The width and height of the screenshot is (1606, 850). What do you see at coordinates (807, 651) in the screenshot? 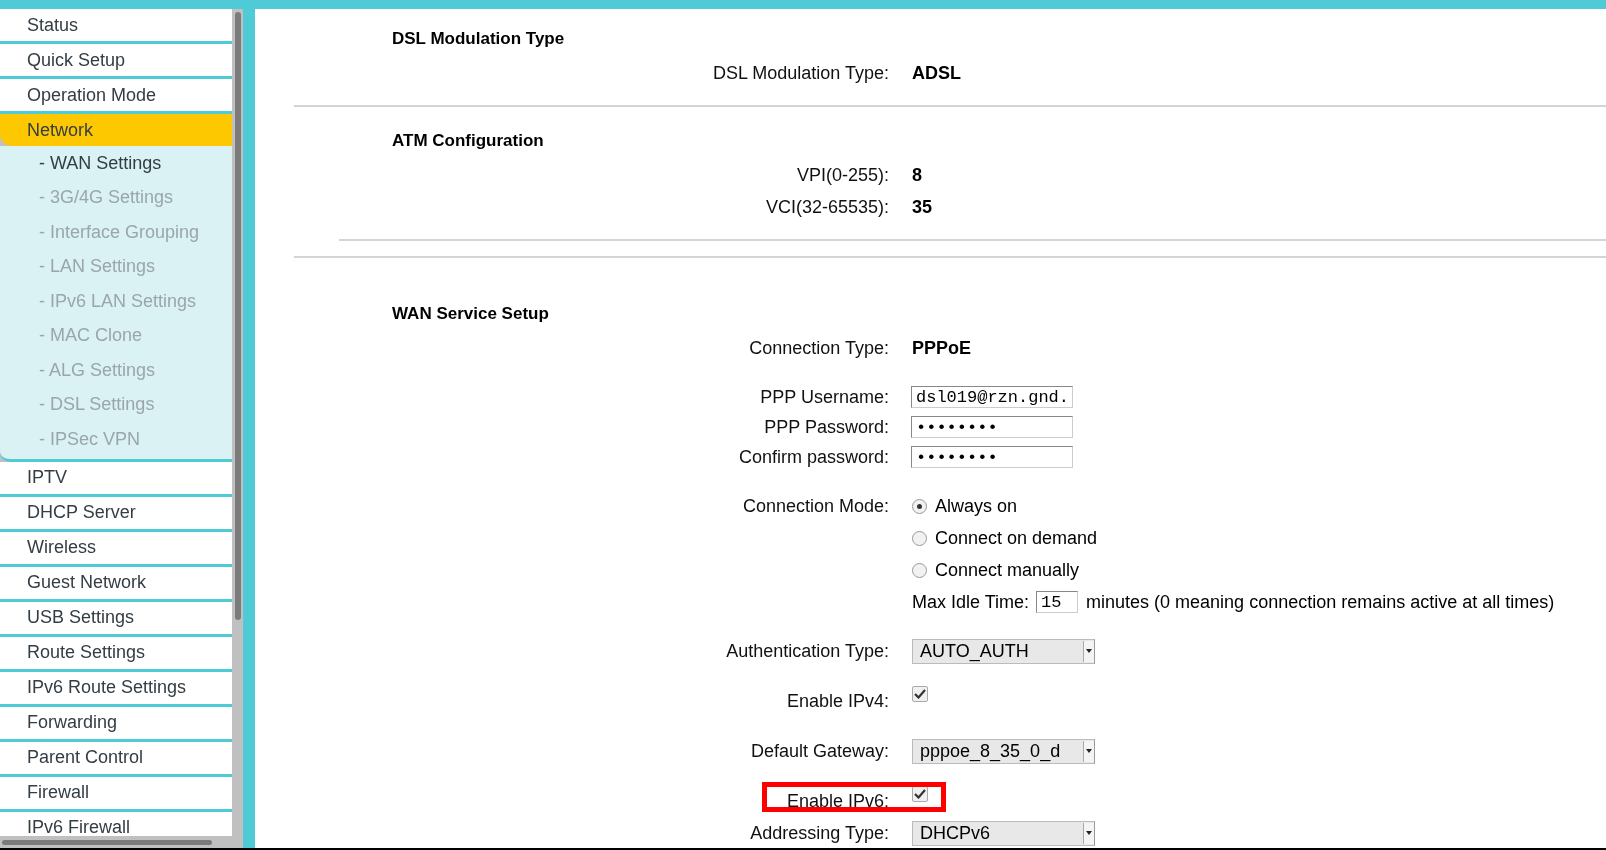
I see `field-label: Authentication Type:` at bounding box center [807, 651].